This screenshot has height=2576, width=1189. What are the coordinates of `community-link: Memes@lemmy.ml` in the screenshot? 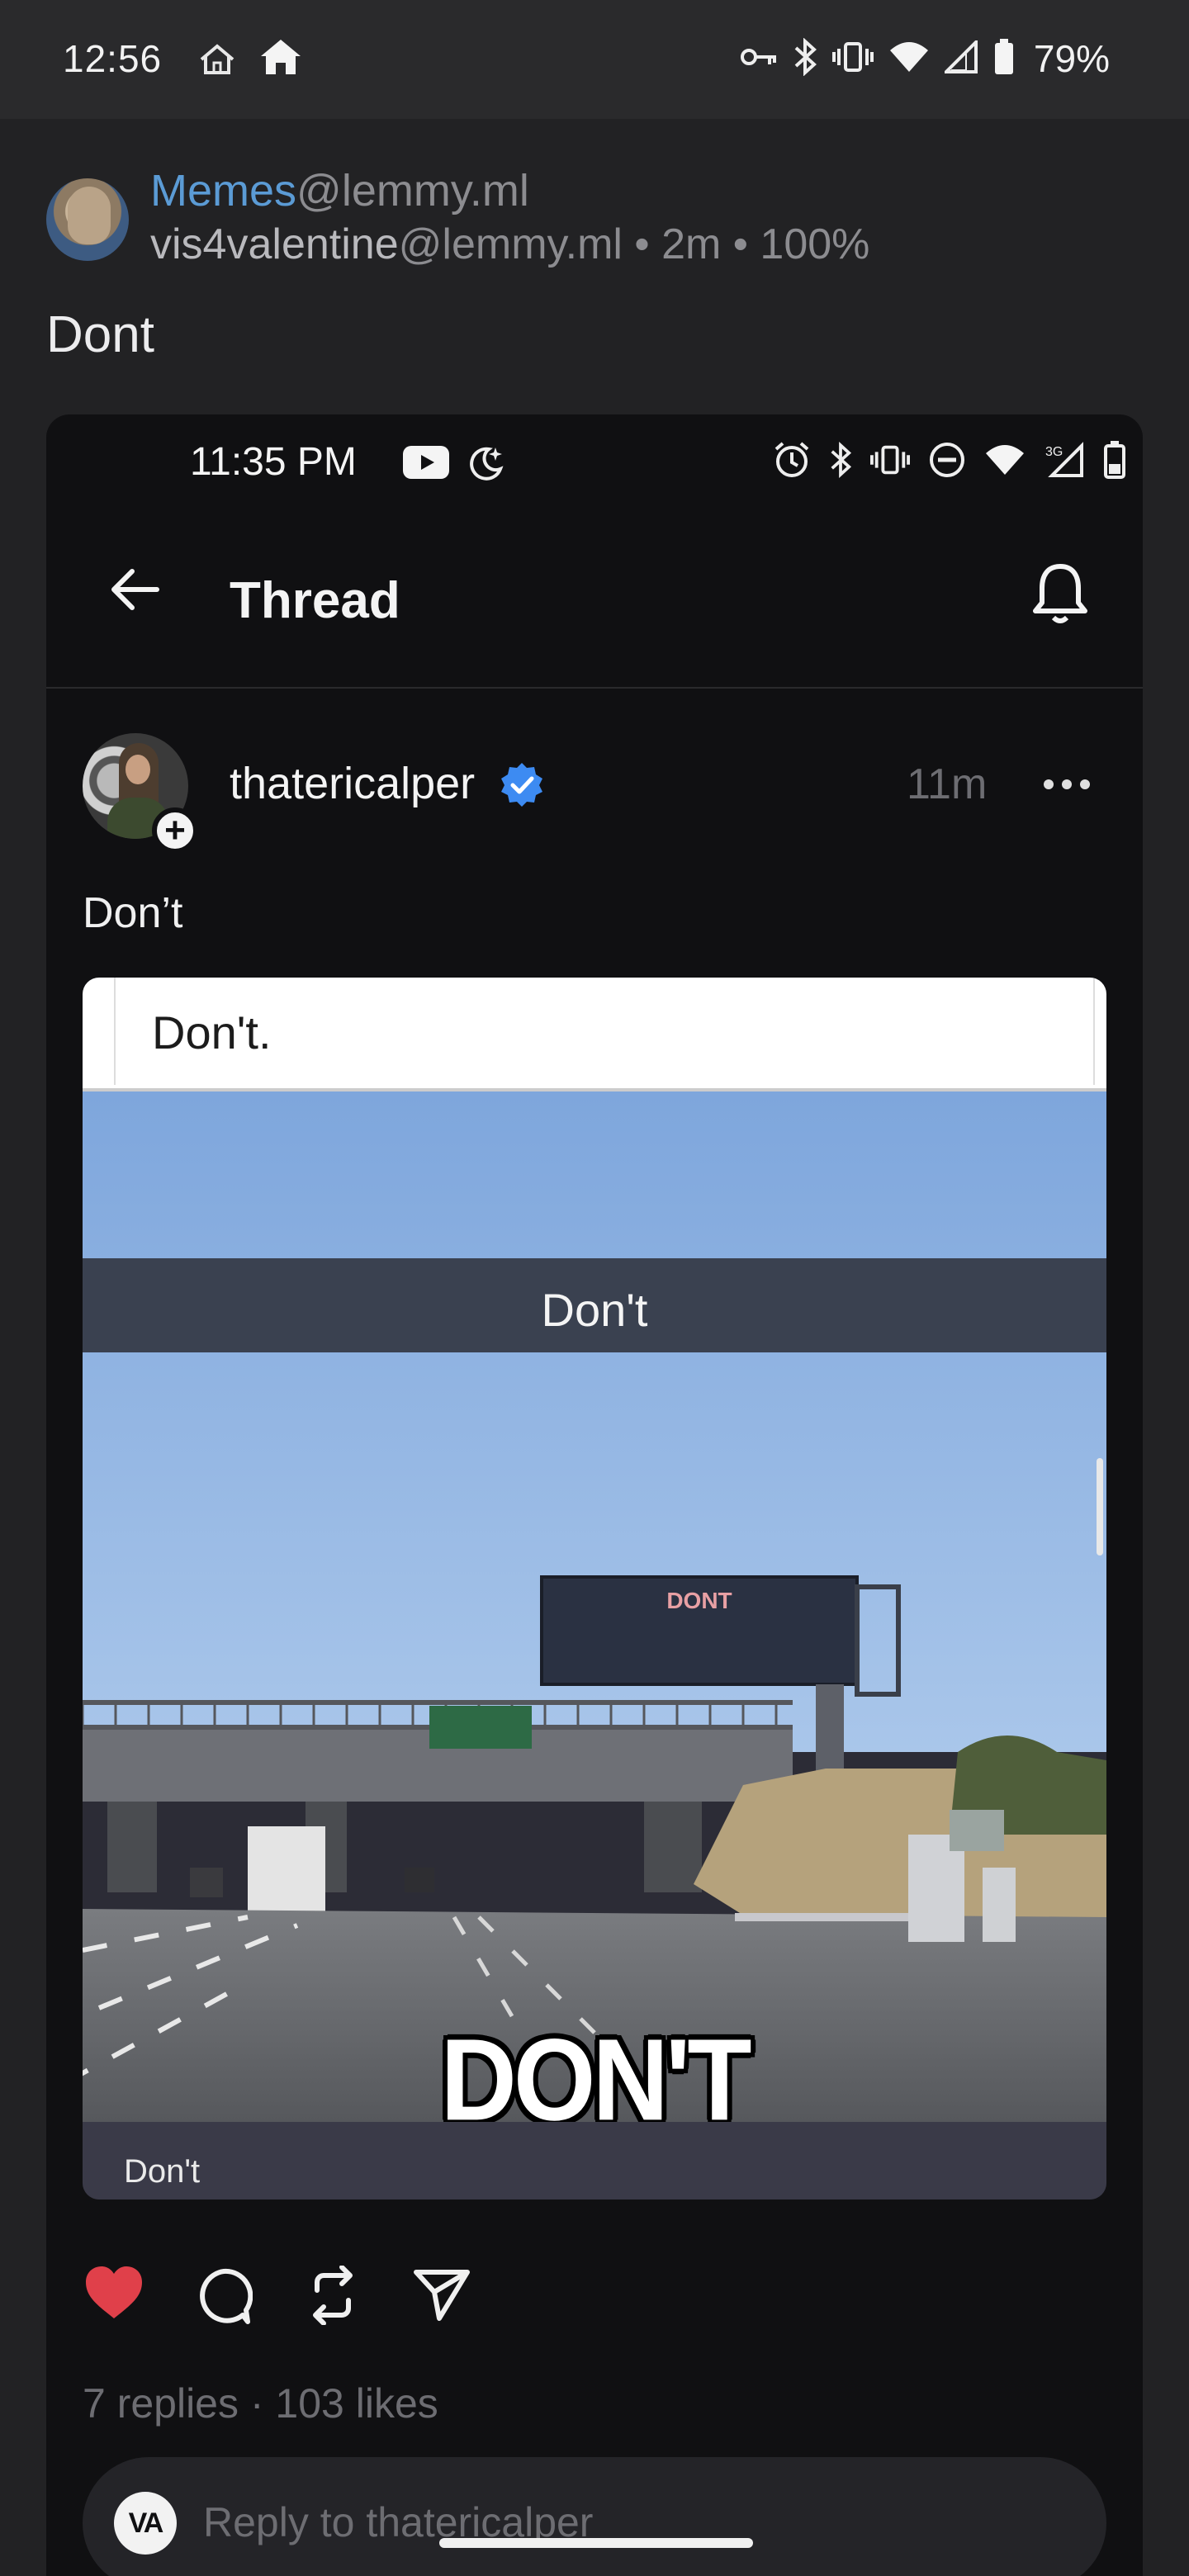 It's located at (339, 190).